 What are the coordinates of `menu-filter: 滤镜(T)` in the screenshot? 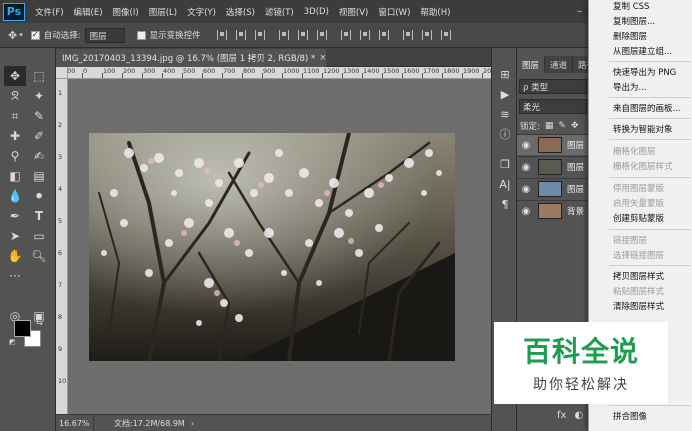 It's located at (279, 12).